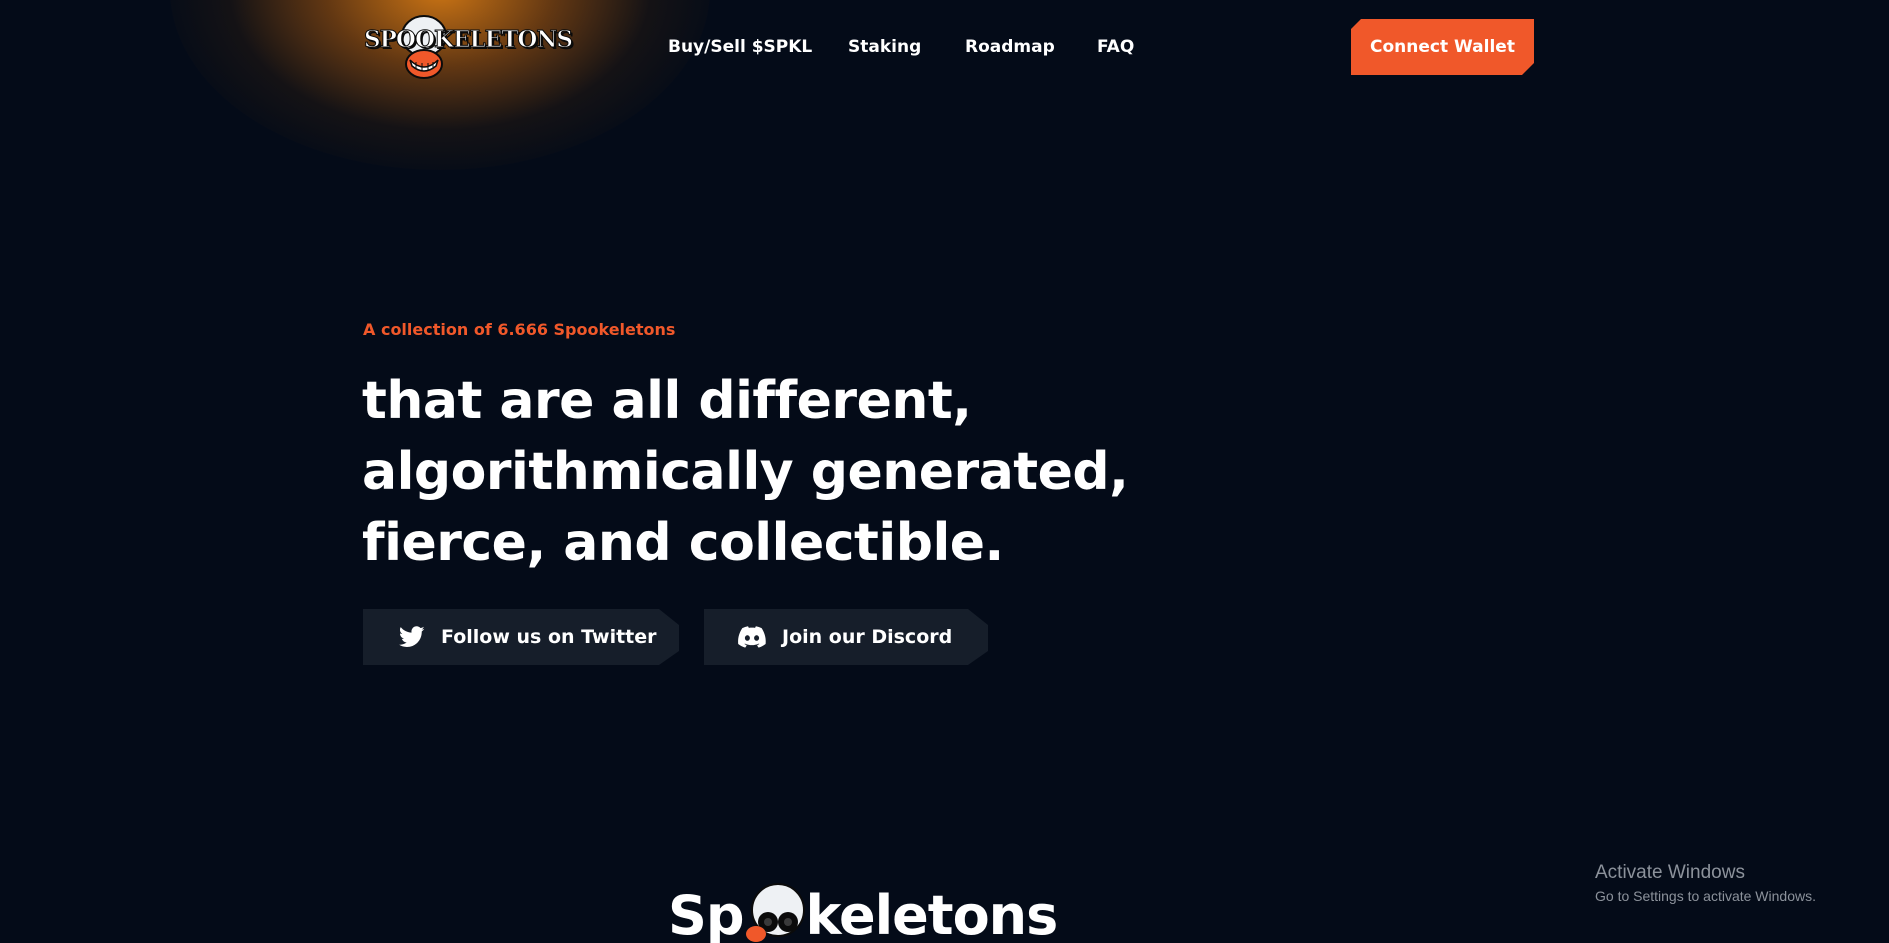 The image size is (1889, 943). I want to click on headline-line-3: fierce, and collectible., so click(683, 543).